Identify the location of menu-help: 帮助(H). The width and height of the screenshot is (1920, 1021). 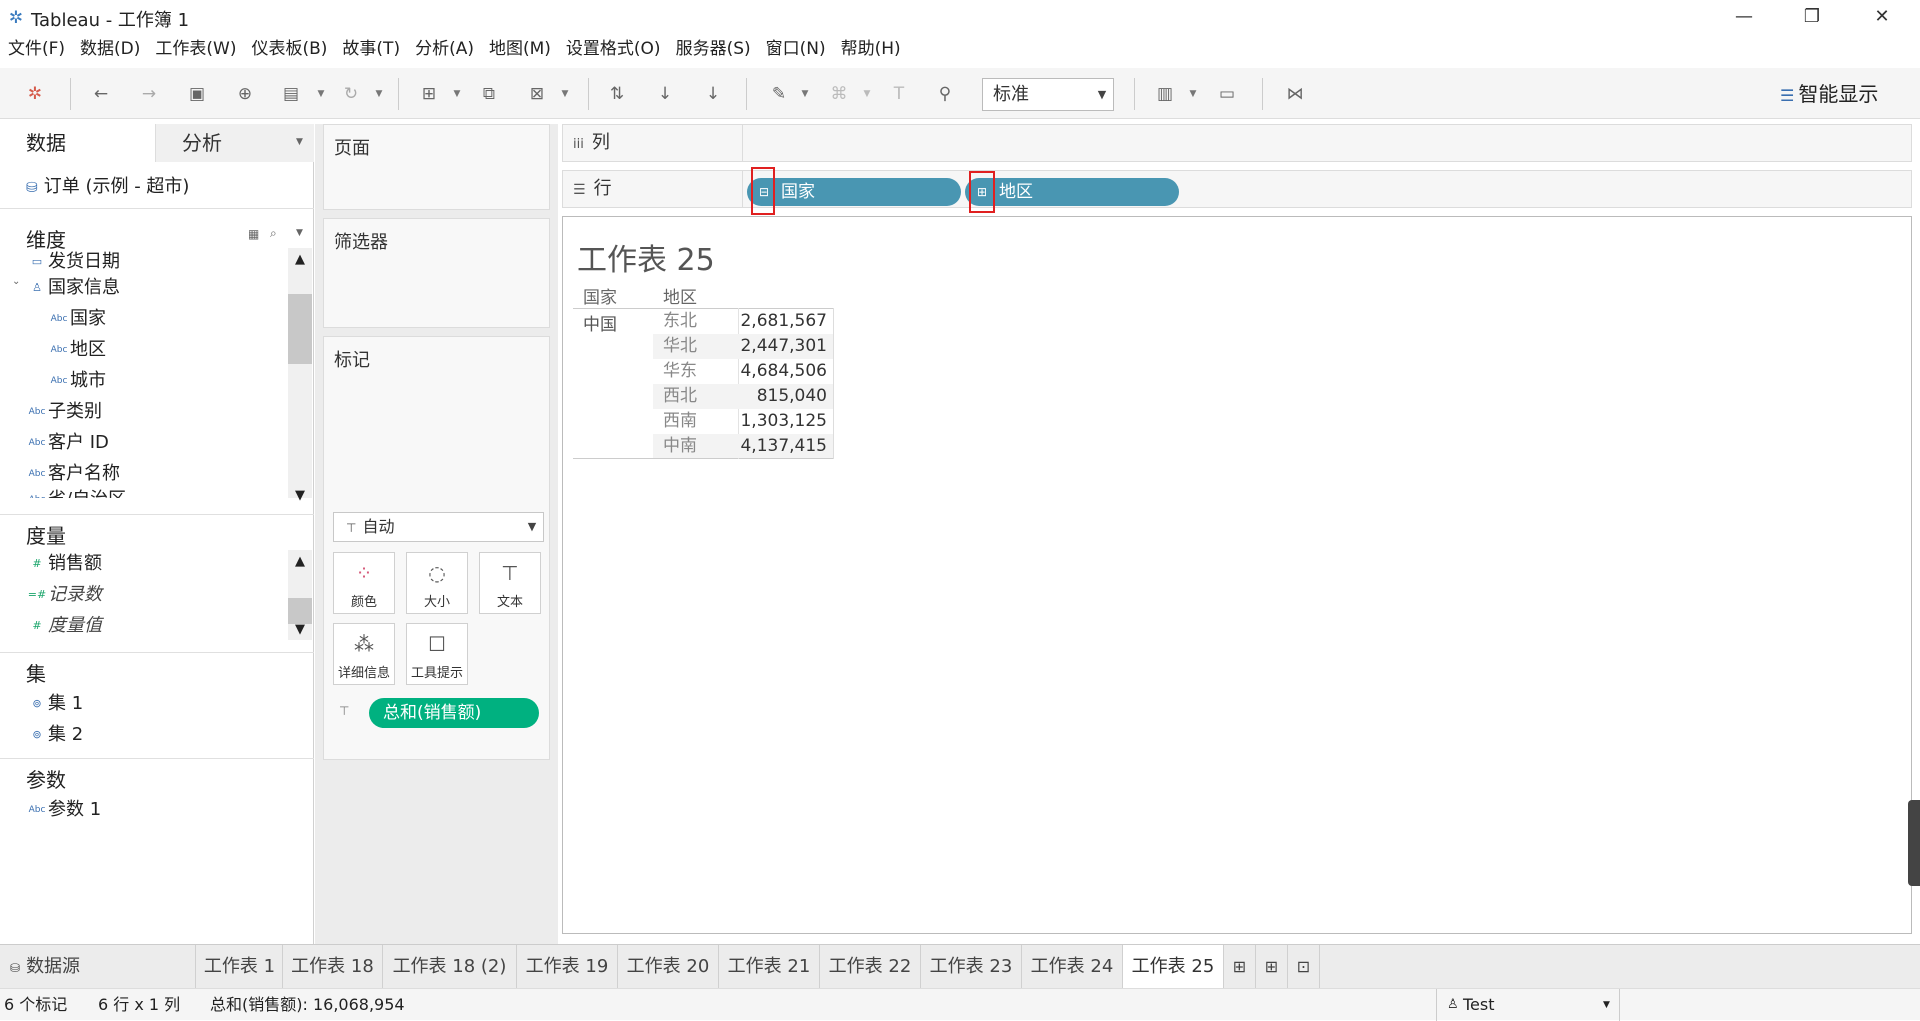
(871, 49).